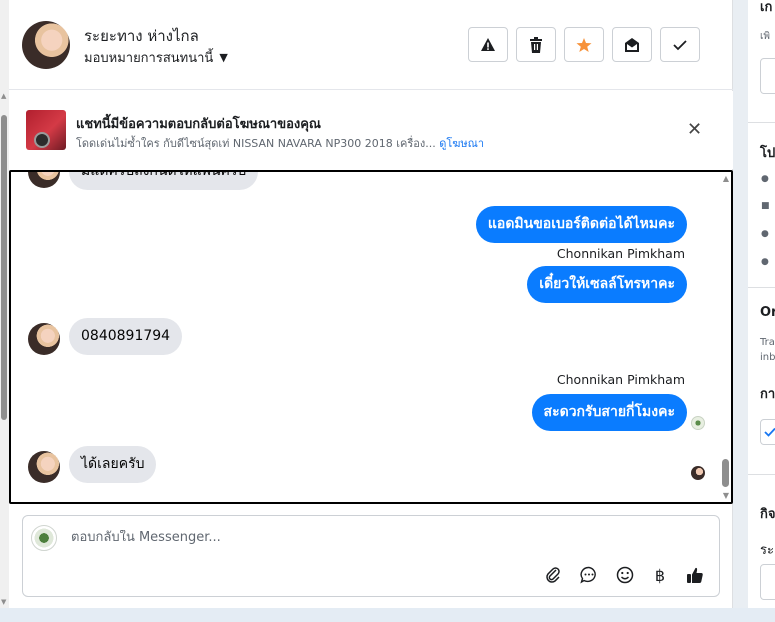  I want to click on reply-input, so click(371, 537).